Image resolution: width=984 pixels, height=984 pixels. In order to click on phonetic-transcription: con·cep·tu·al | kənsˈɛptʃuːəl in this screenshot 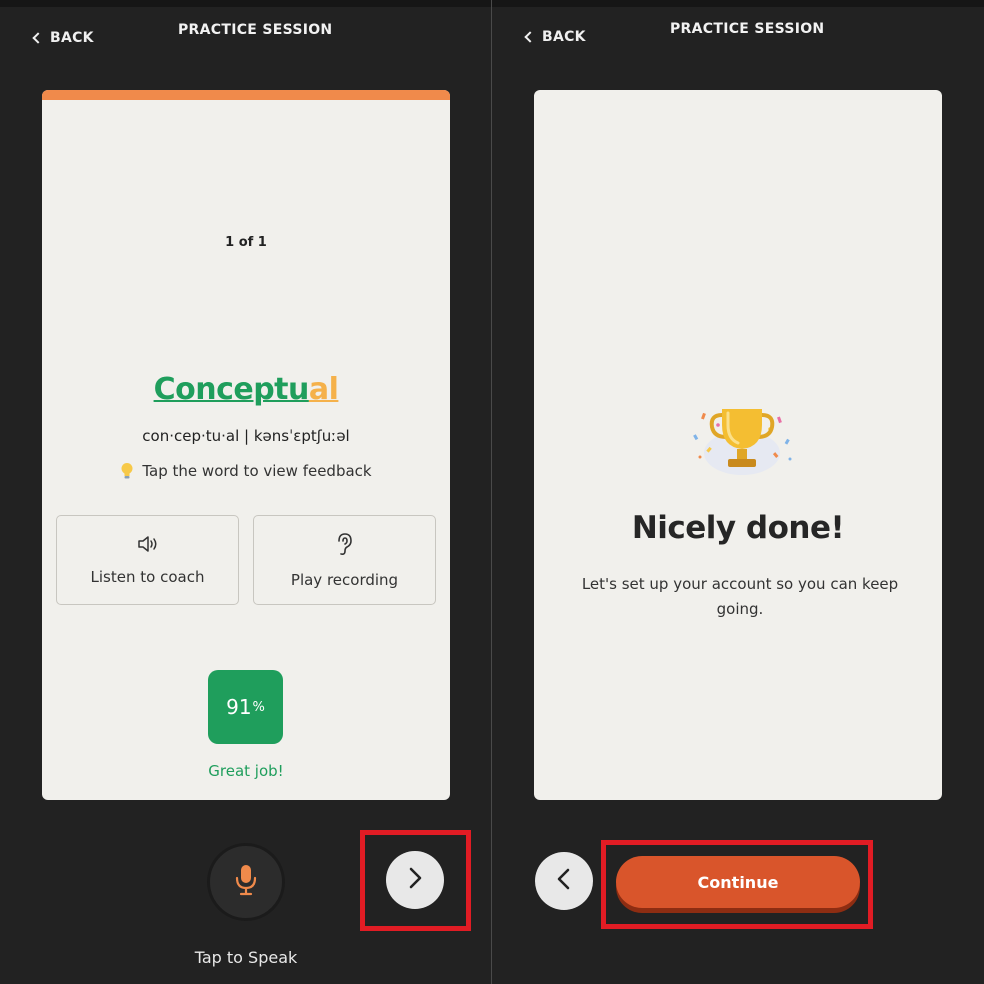, I will do `click(246, 436)`.